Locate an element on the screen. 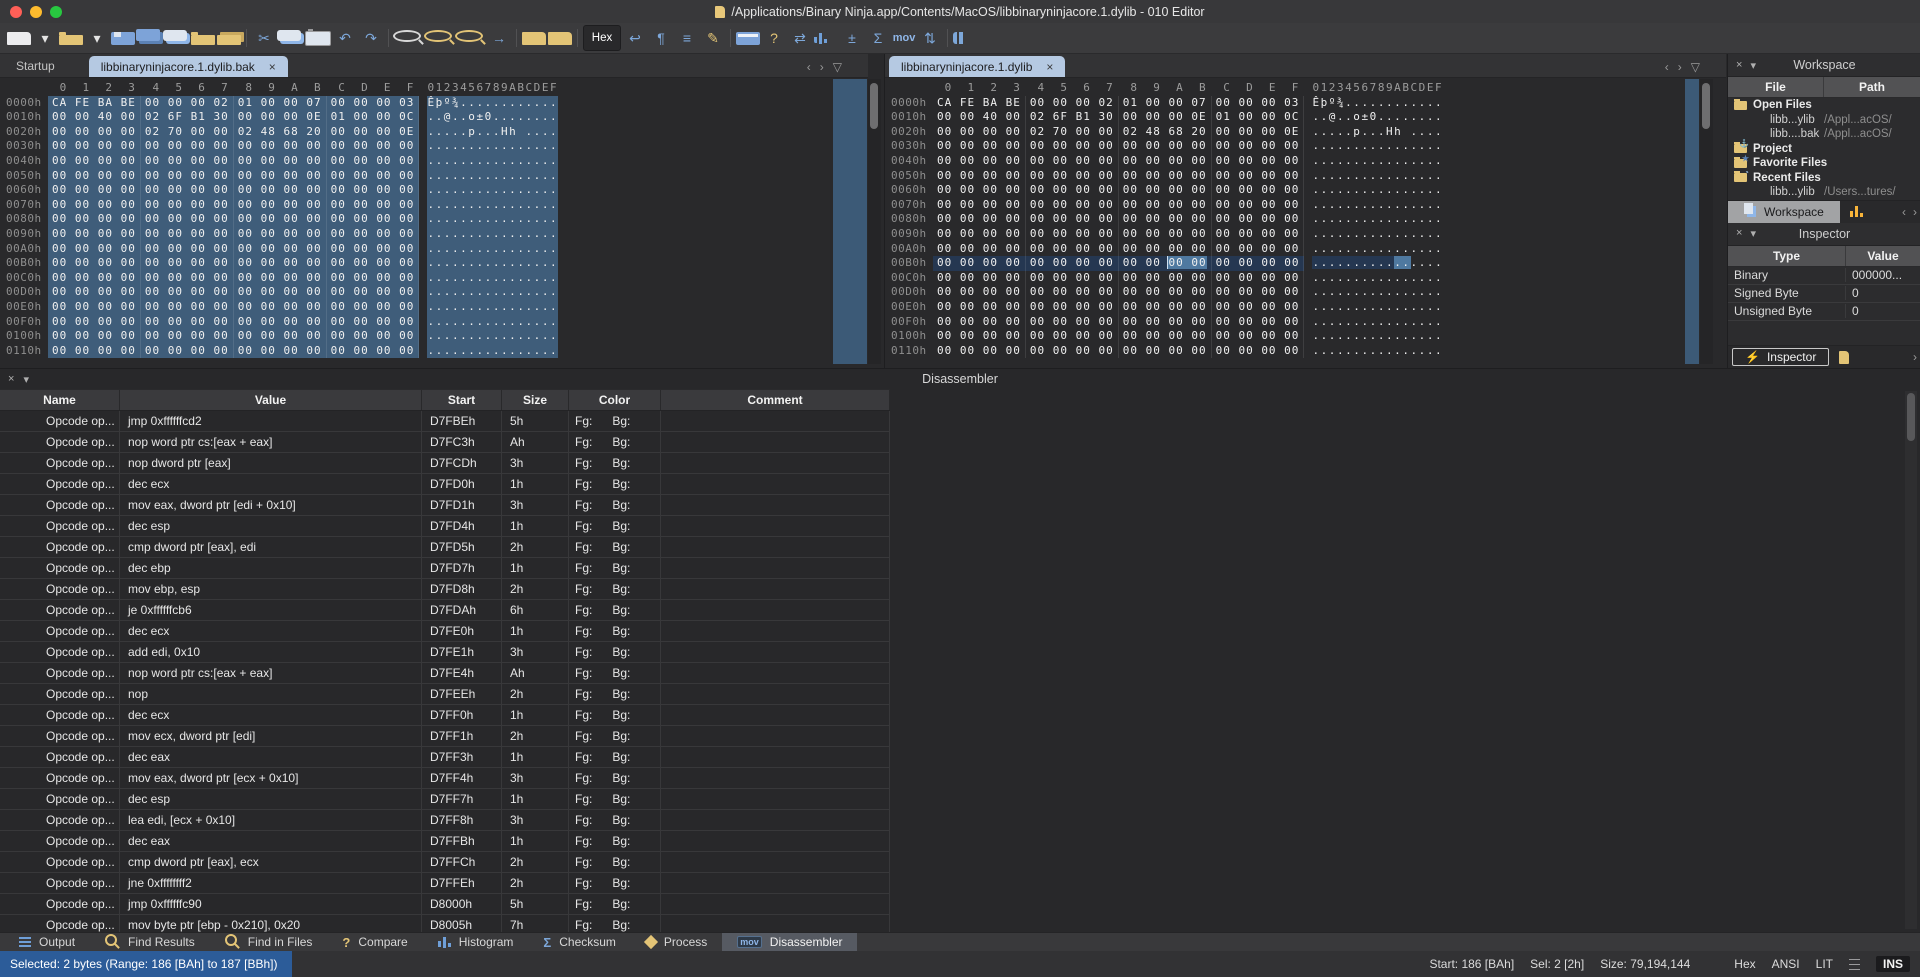 This screenshot has width=1920, height=977. tooltab-compare: ? Compare is located at coordinates (374, 942).